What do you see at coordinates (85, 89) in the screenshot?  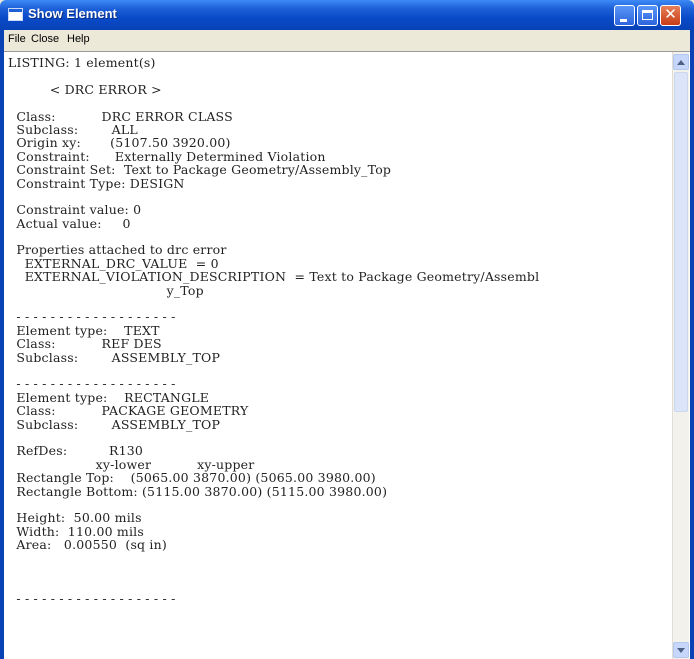 I see `listing-line: < DRC ERROR >` at bounding box center [85, 89].